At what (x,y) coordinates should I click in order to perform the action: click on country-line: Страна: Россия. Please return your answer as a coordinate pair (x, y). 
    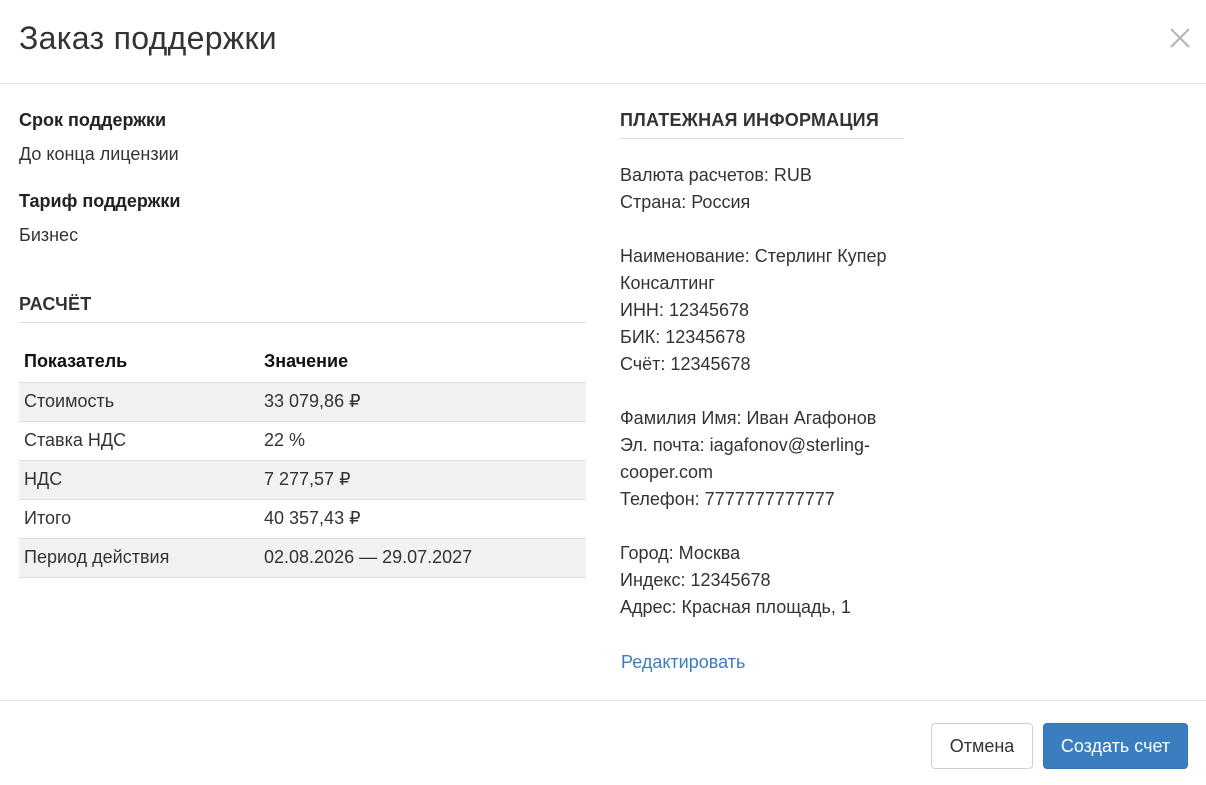
    Looking at the image, I should click on (685, 202).